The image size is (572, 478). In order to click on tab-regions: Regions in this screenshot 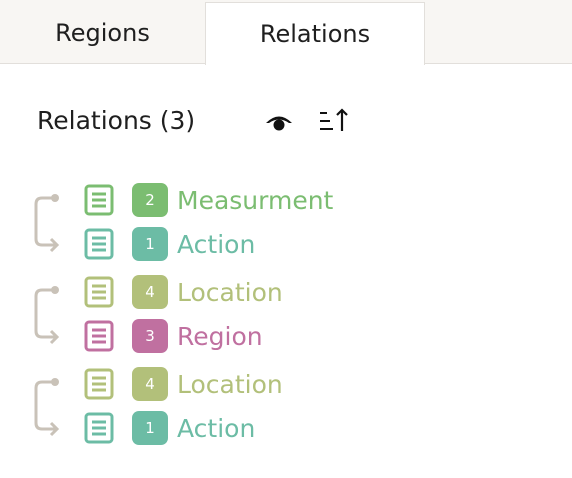, I will do `click(102, 32)`.